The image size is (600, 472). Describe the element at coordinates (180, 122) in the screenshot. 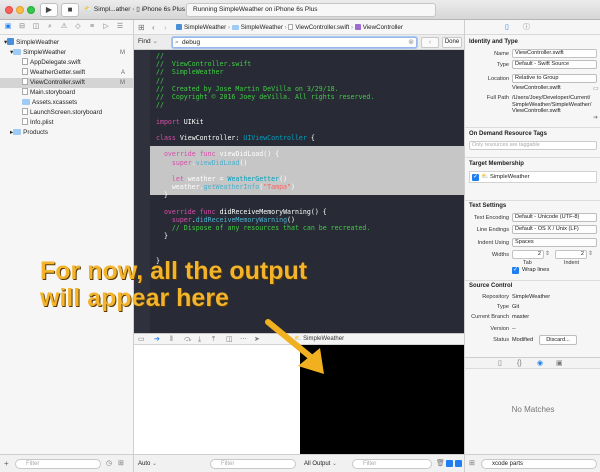

I see `code-line: import UIKit` at that location.